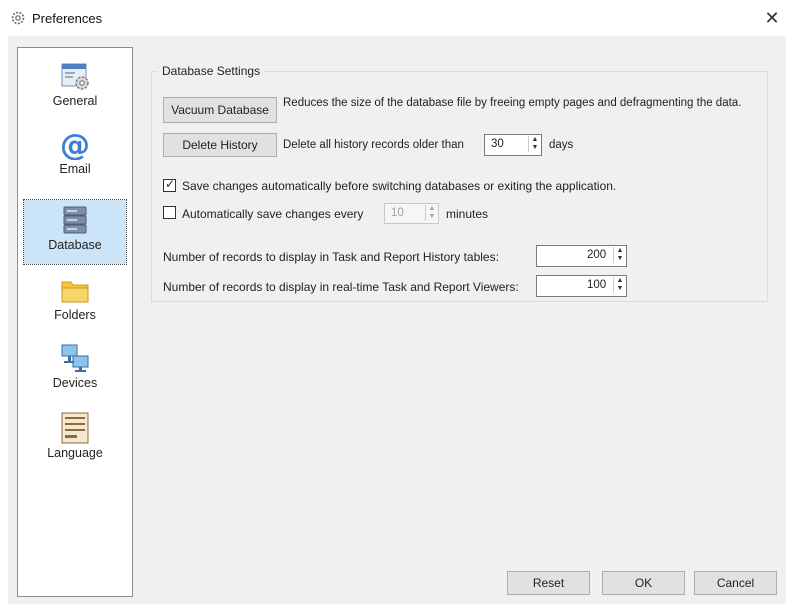 The height and width of the screenshot is (606, 790). I want to click on title-bar: Preferences ✕, so click(395, 18).